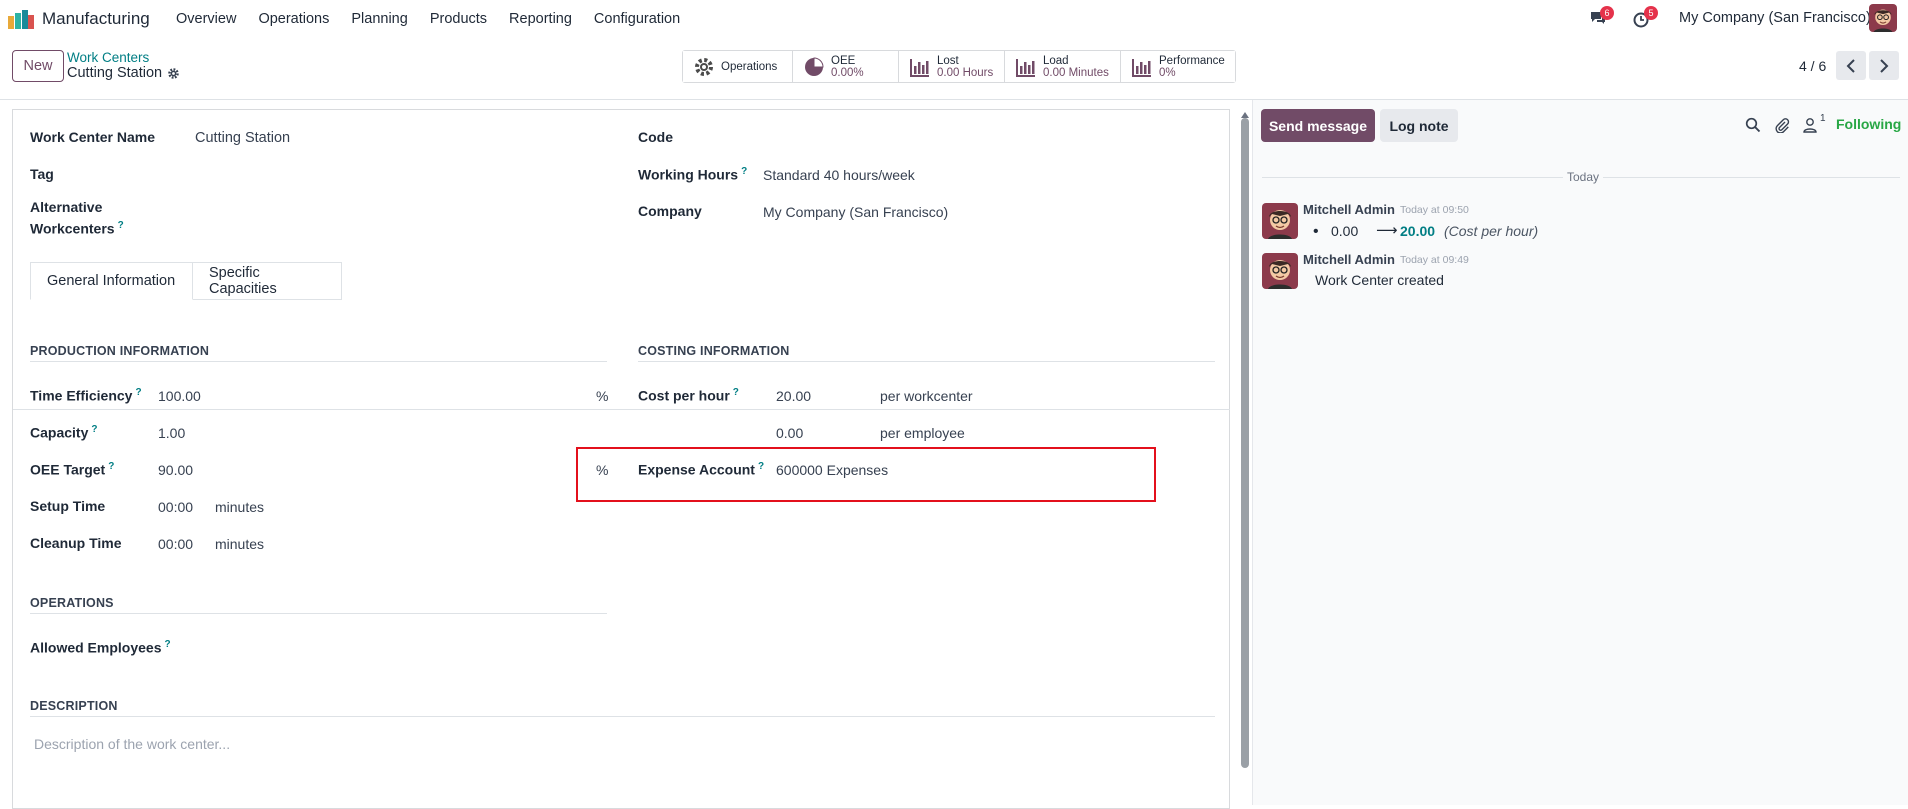  I want to click on tab-general-information: General Information, so click(111, 281).